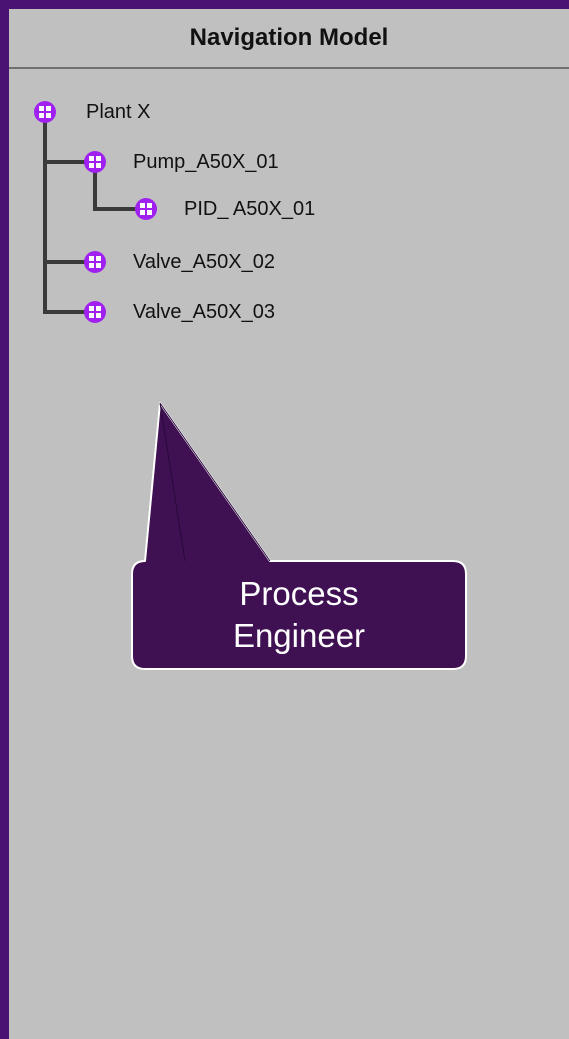  What do you see at coordinates (204, 312) in the screenshot?
I see `tree-node-valve-a50x-03: Valve_A50X_03` at bounding box center [204, 312].